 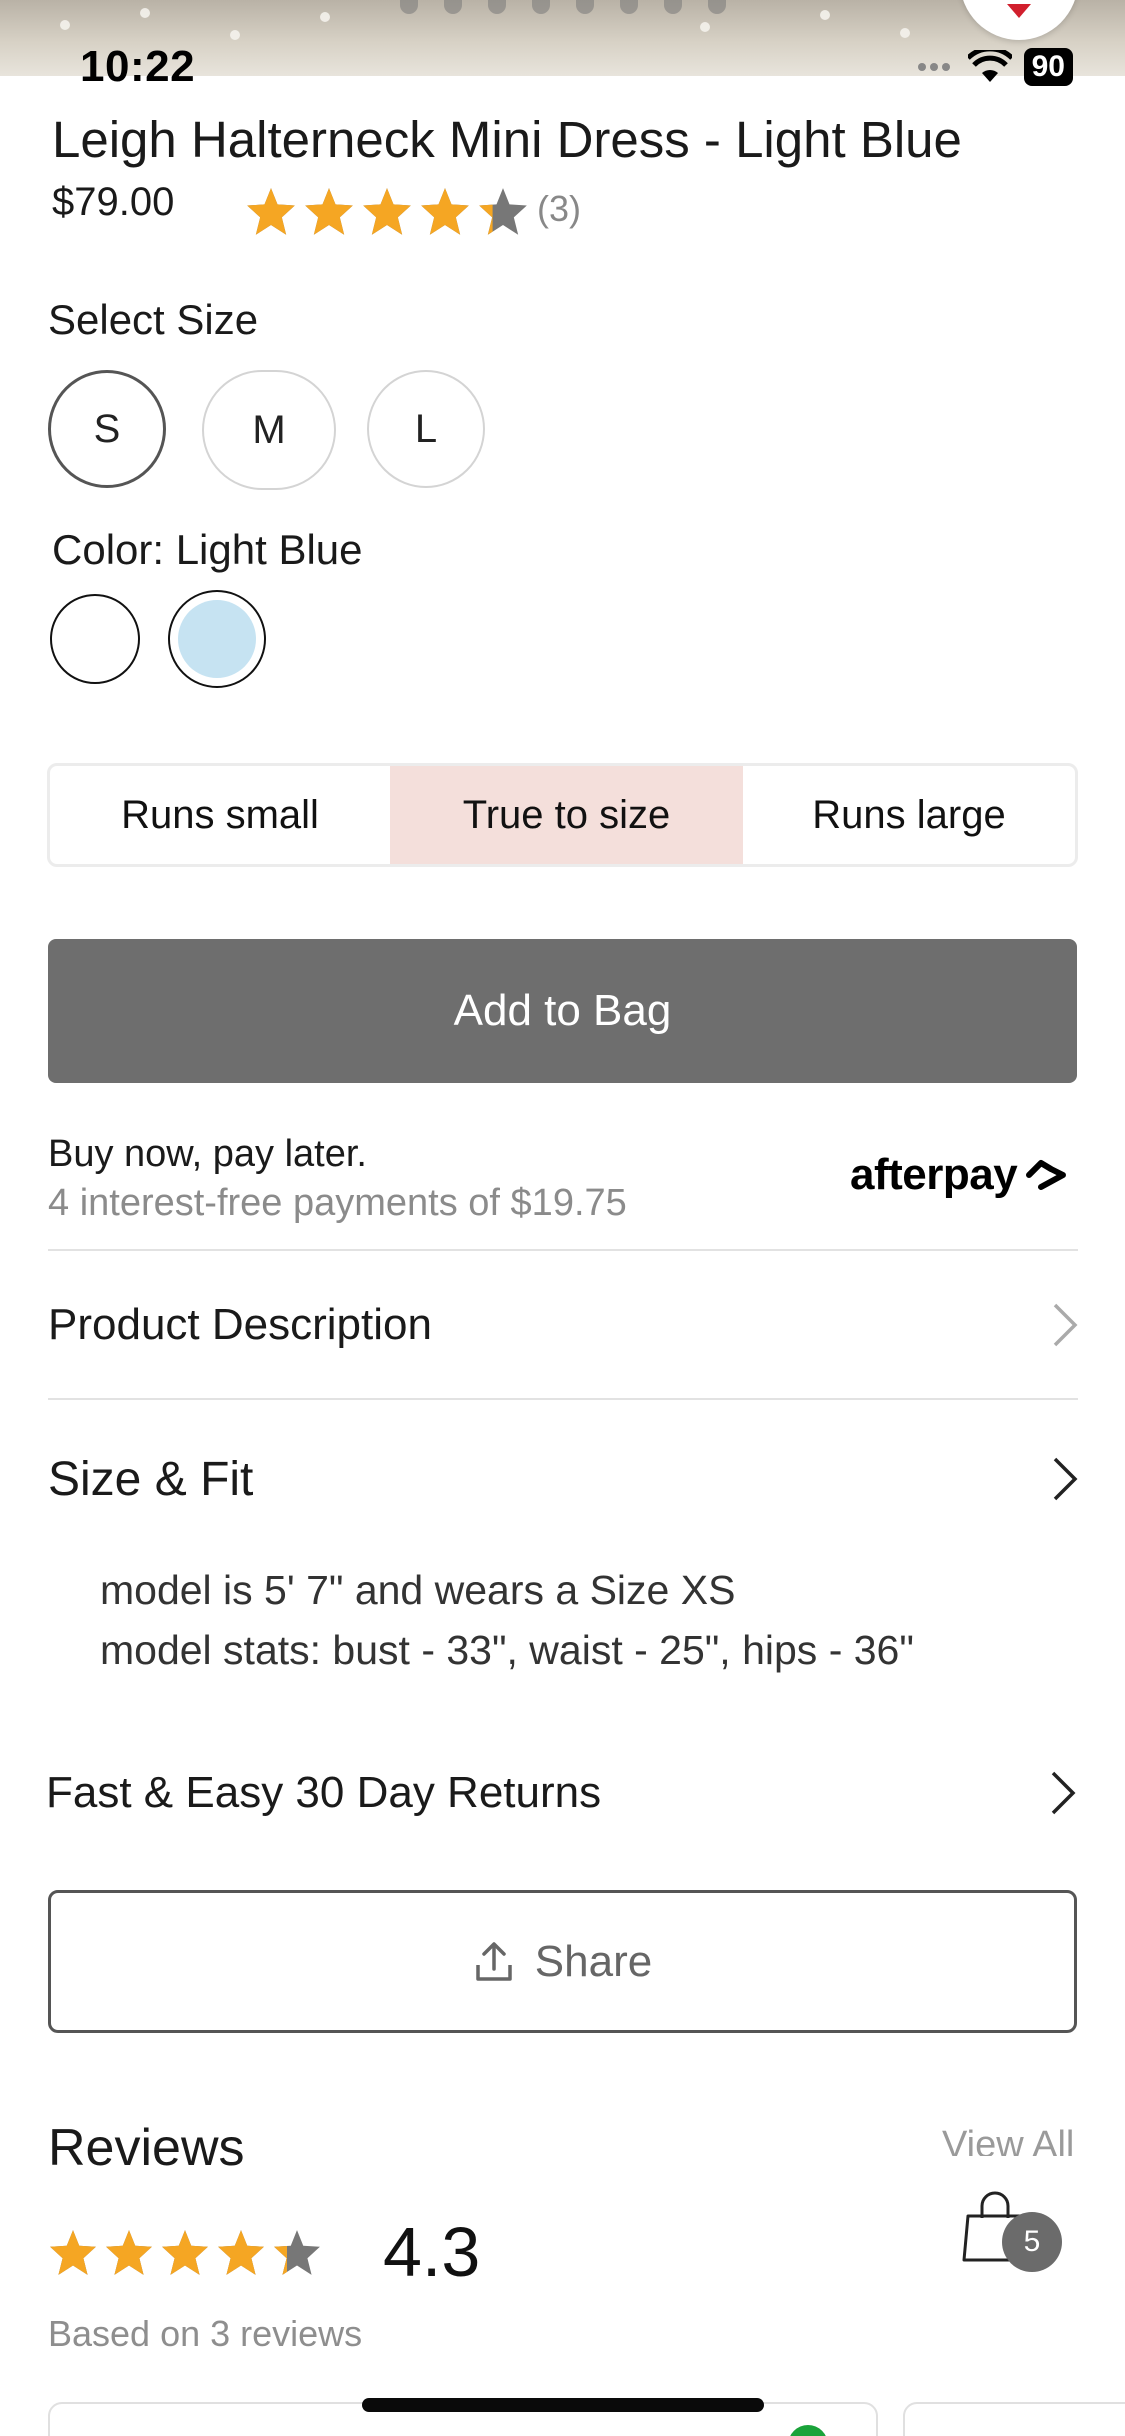 I want to click on color-label: Color: Light Blue, so click(x=207, y=549).